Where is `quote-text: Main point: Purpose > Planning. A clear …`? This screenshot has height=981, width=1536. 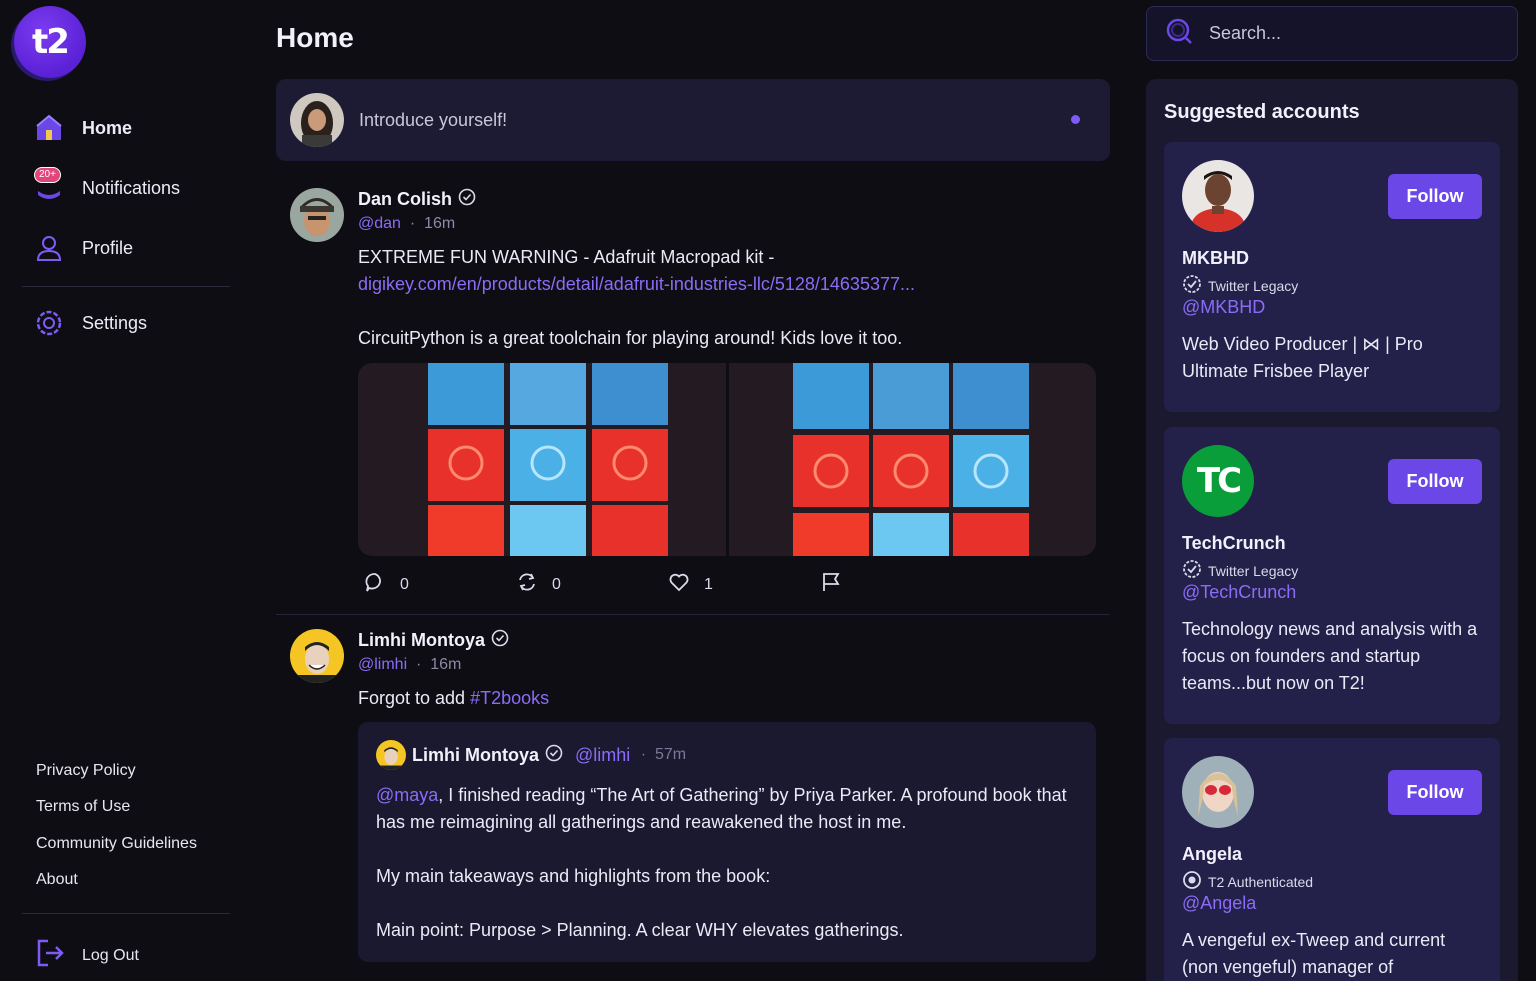 quote-text: Main point: Purpose > Planning. A clear … is located at coordinates (640, 930).